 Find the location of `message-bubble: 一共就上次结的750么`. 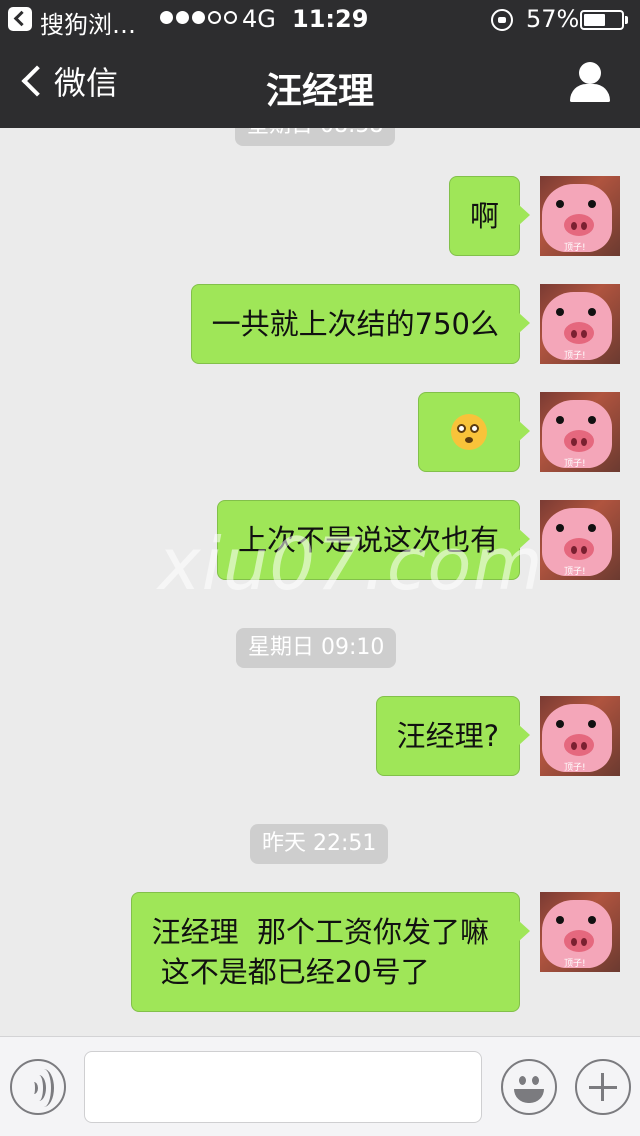

message-bubble: 一共就上次结的750么 is located at coordinates (360, 324).